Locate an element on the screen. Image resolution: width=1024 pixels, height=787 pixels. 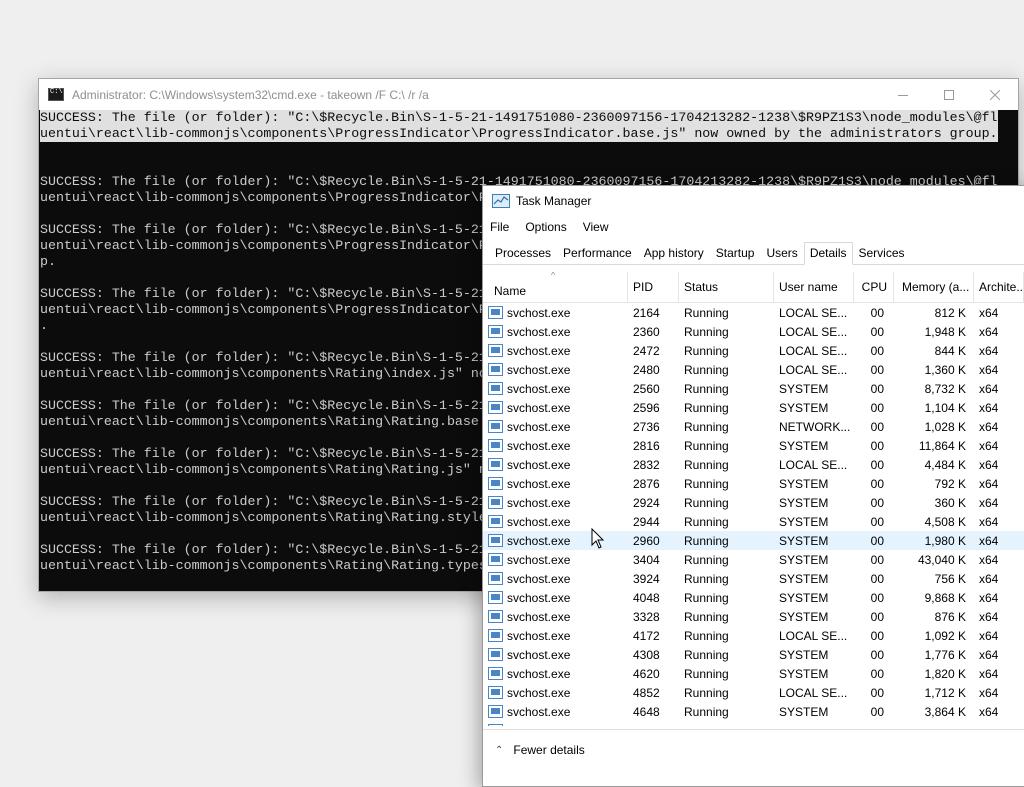
minimize-icon is located at coordinates (903, 95).